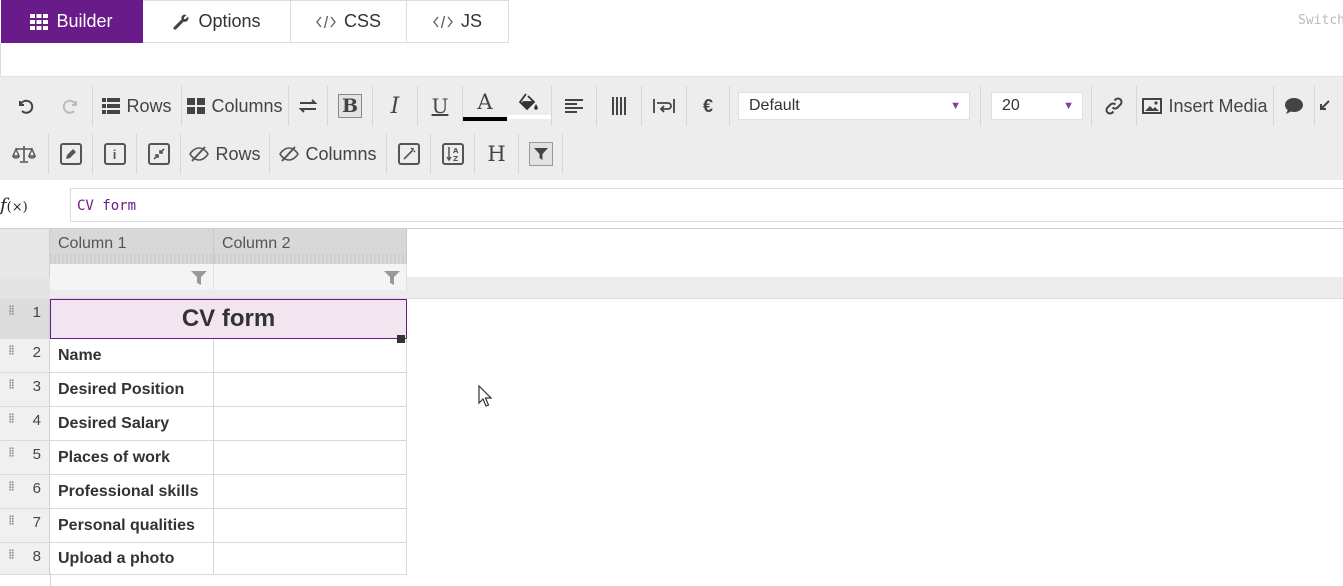 This screenshot has width=1343, height=586. What do you see at coordinates (708, 106) in the screenshot?
I see `currency-button: €` at bounding box center [708, 106].